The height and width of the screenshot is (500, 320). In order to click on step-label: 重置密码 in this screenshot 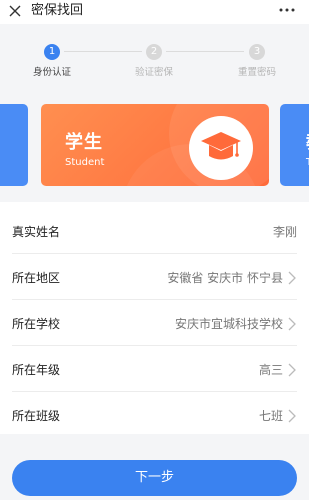, I will do `click(256, 72)`.